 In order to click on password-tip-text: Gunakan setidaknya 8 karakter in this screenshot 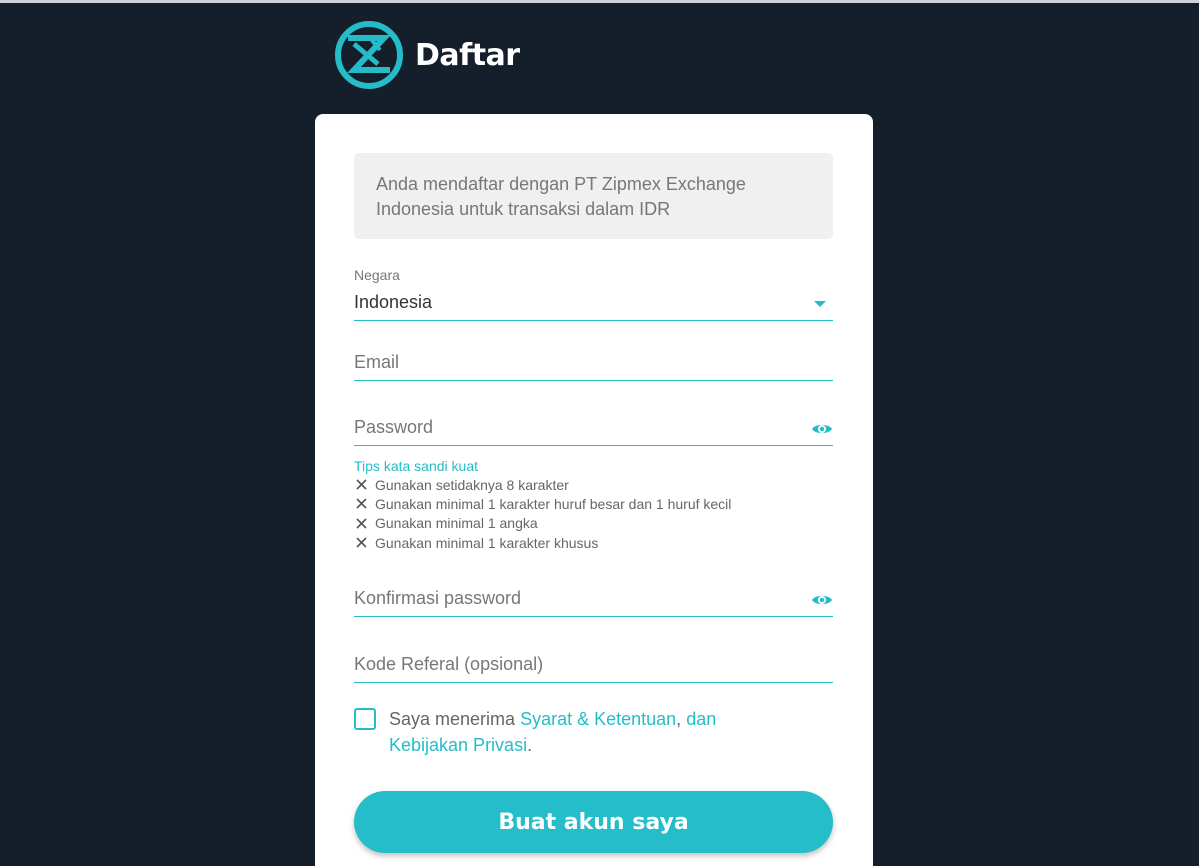, I will do `click(472, 484)`.